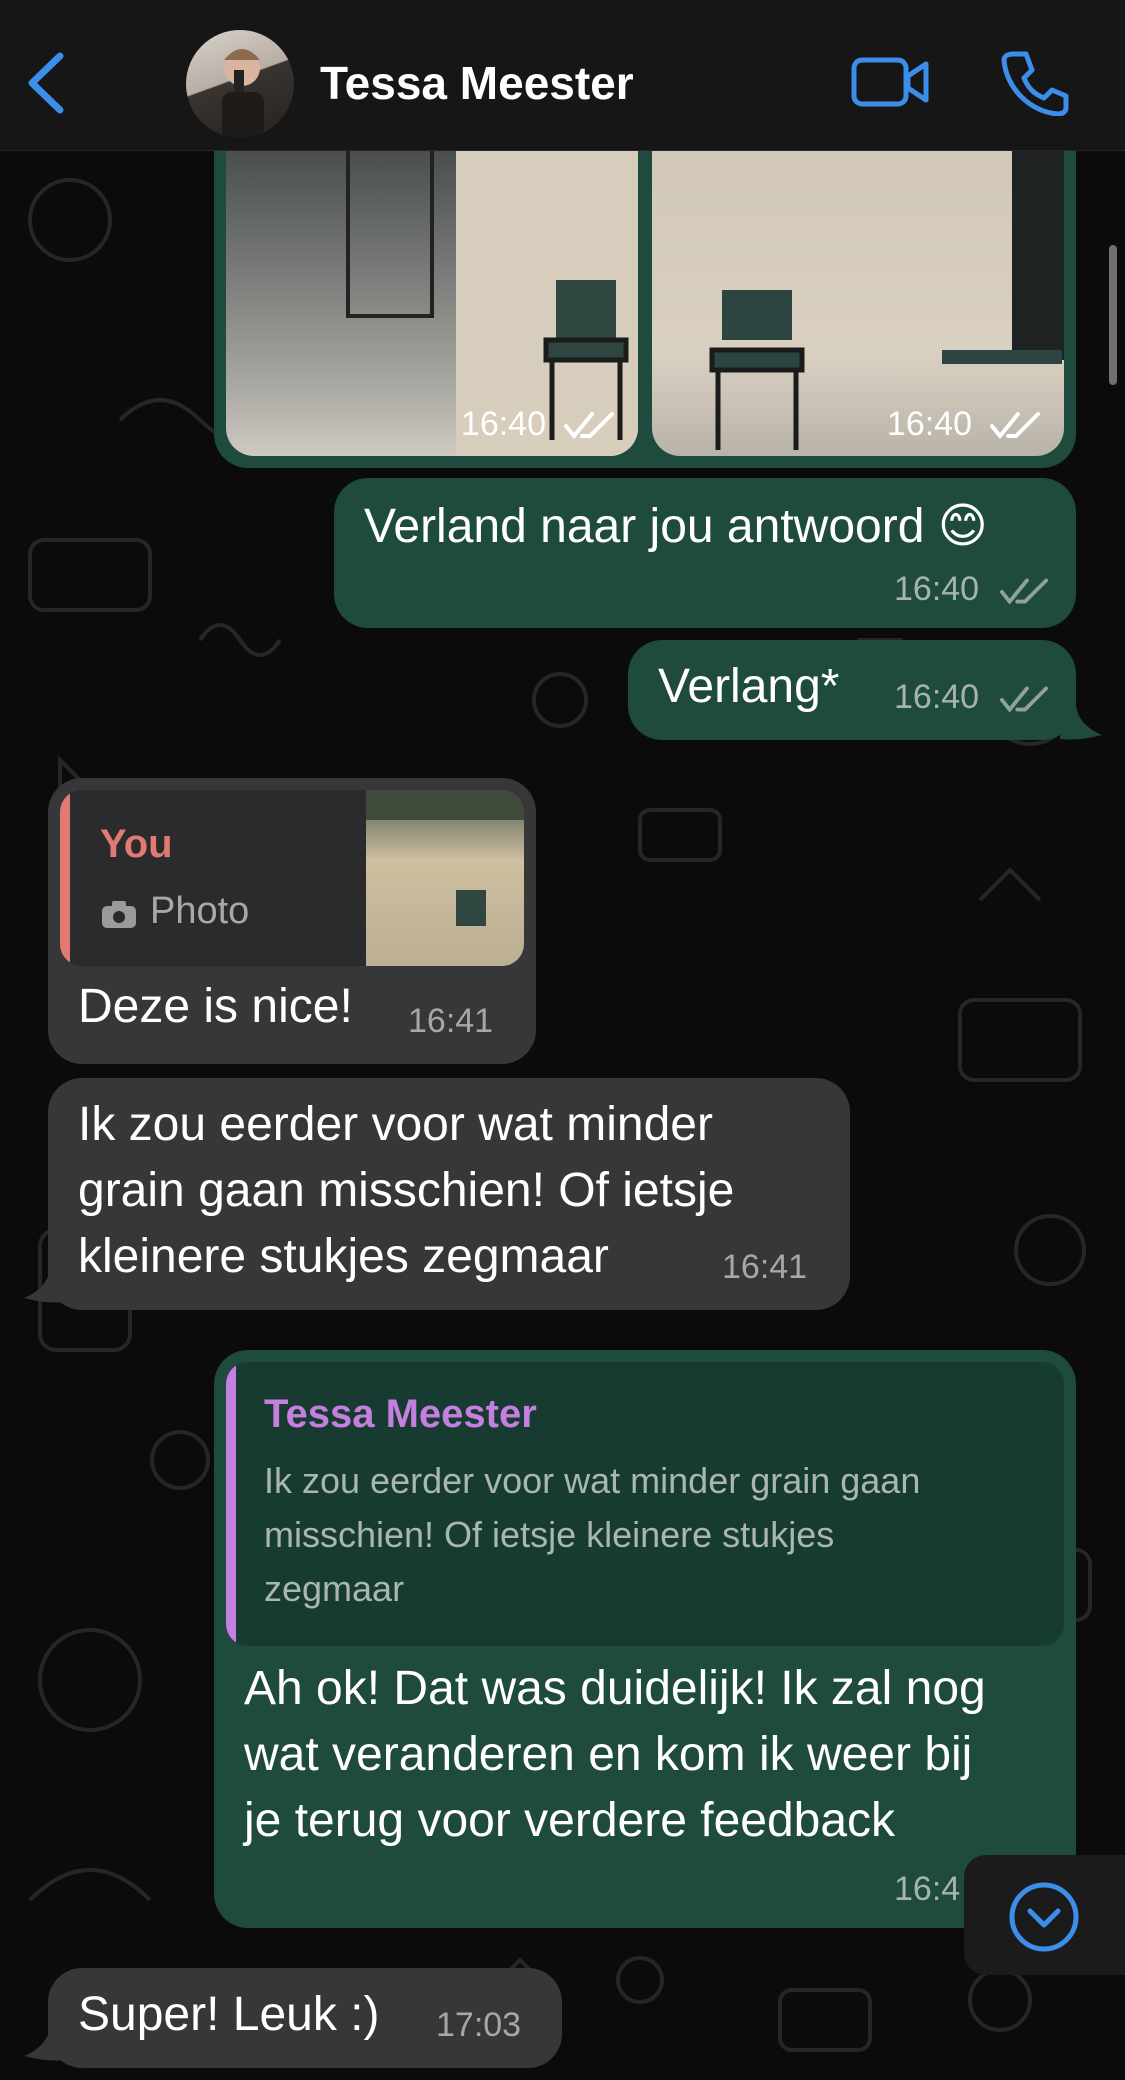 The width and height of the screenshot is (1125, 2080). I want to click on back-chevron-icon, so click(45, 83).